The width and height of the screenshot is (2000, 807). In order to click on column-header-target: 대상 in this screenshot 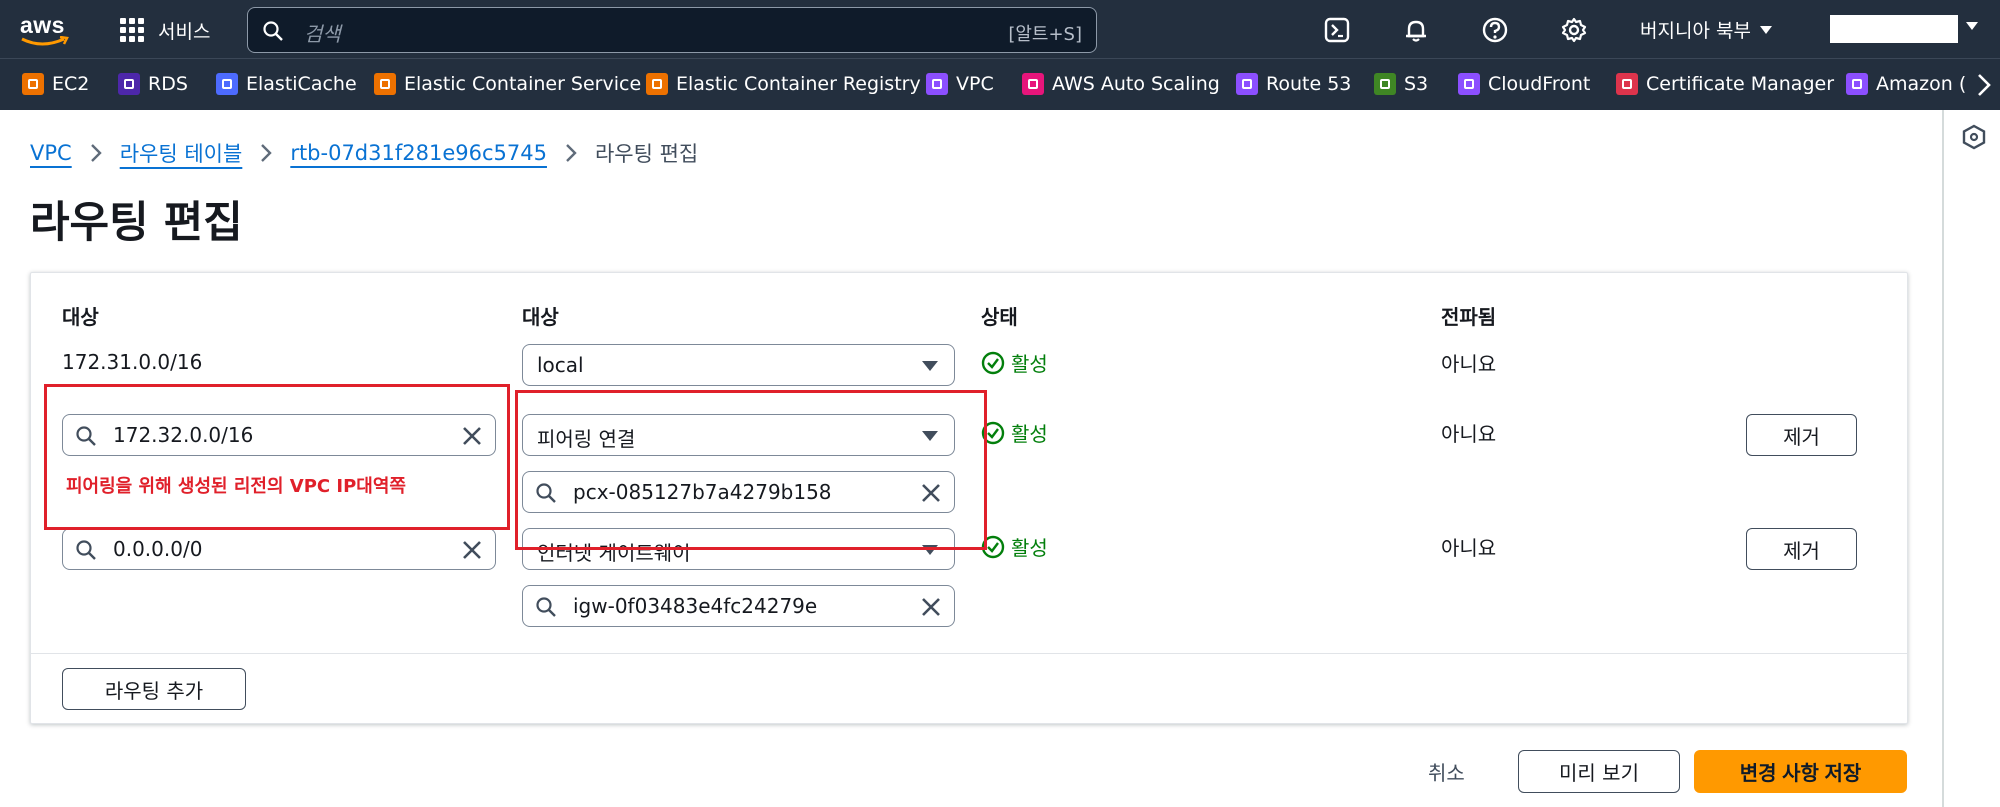, I will do `click(540, 317)`.